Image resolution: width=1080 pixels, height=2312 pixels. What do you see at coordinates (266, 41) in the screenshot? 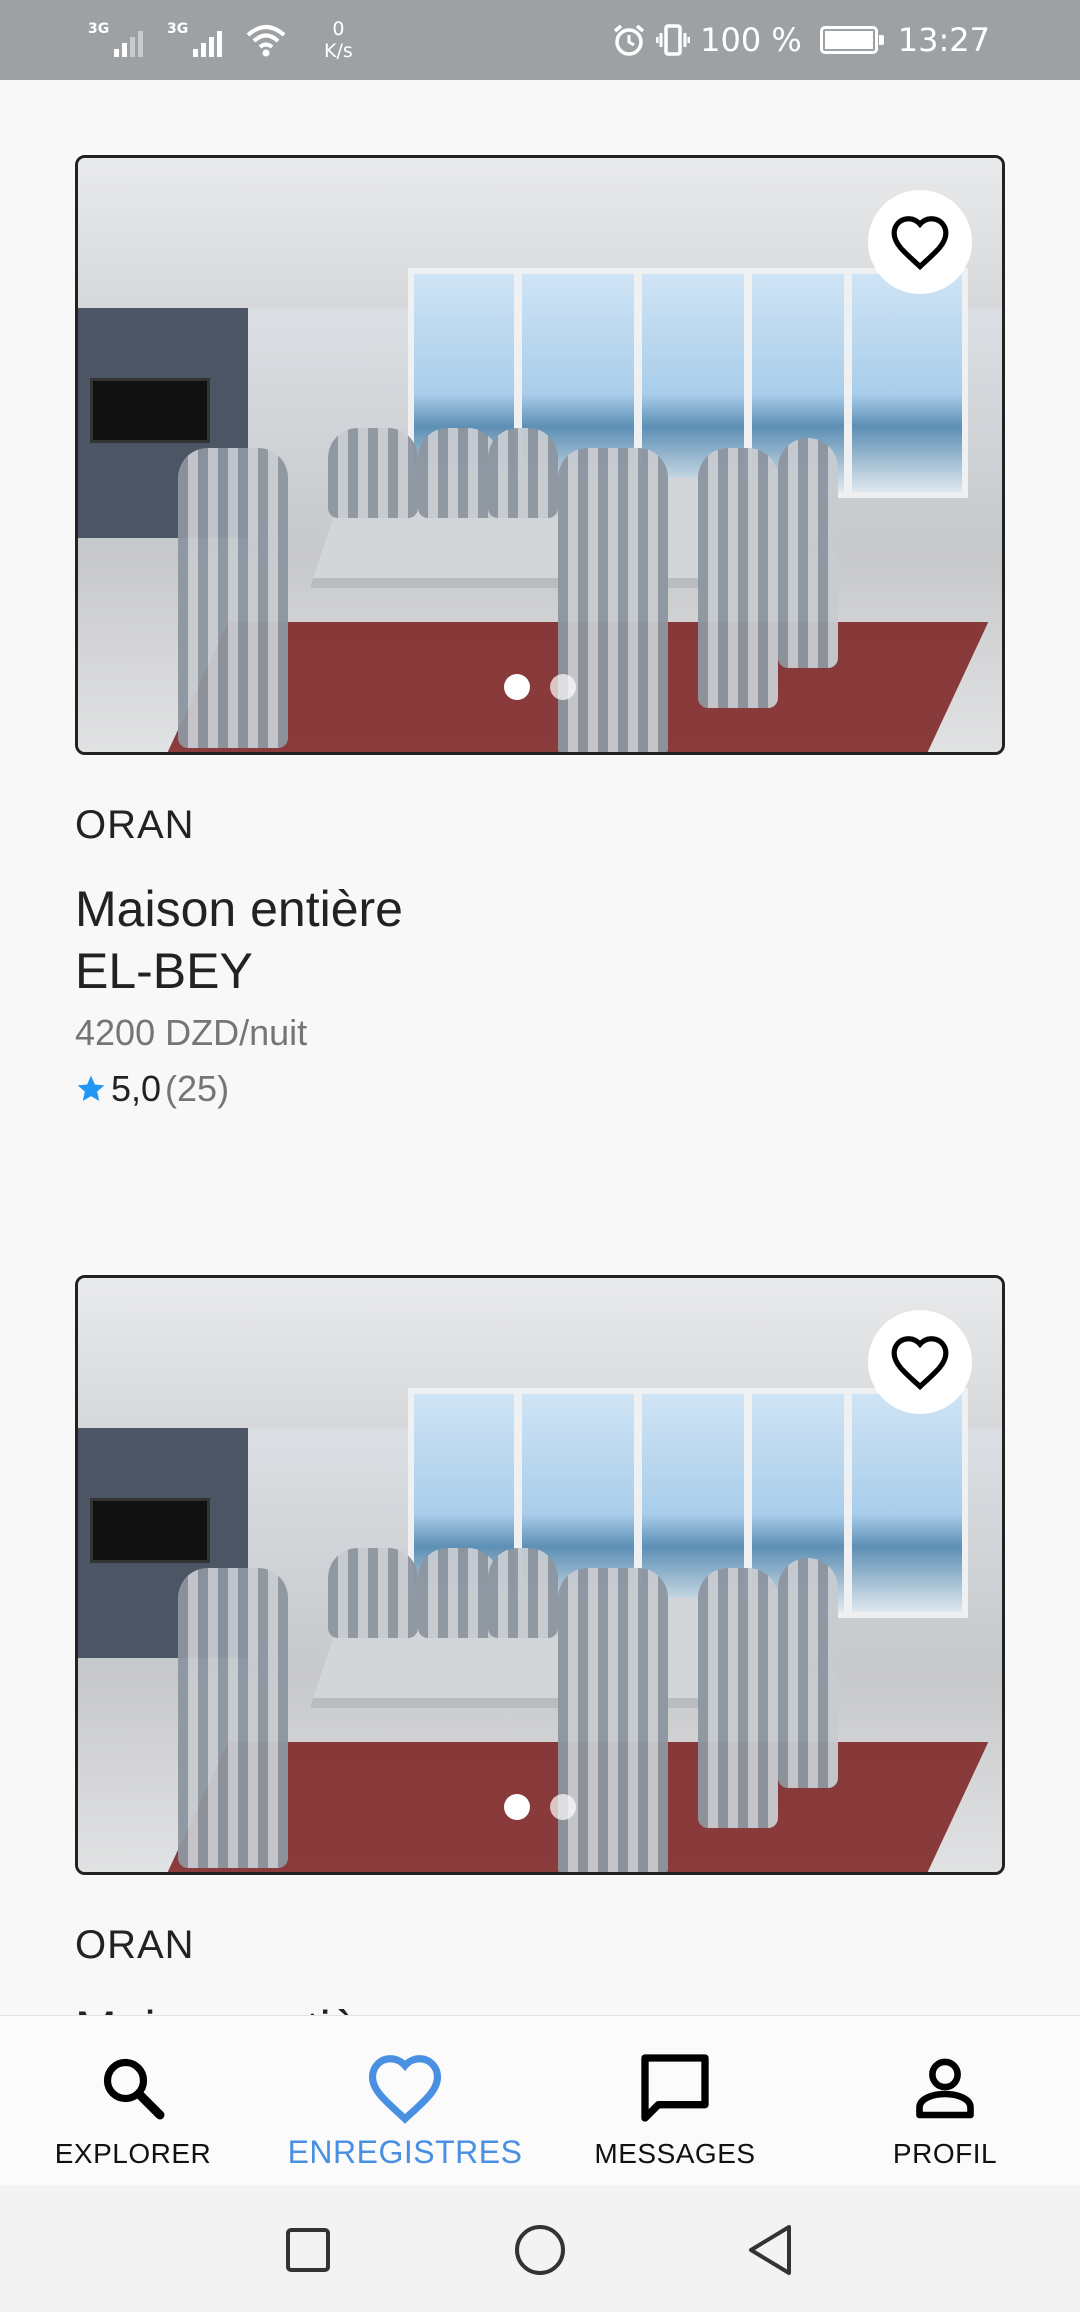
I see `wifi-icon` at bounding box center [266, 41].